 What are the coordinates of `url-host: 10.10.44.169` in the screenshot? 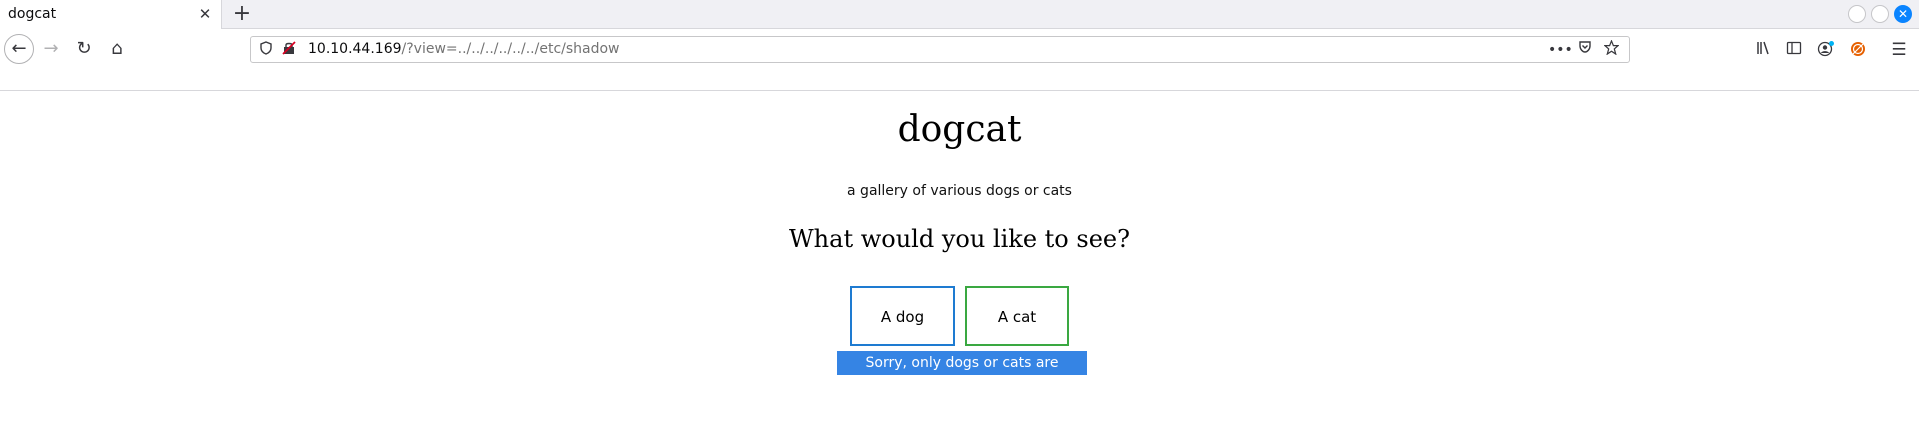 It's located at (355, 49).